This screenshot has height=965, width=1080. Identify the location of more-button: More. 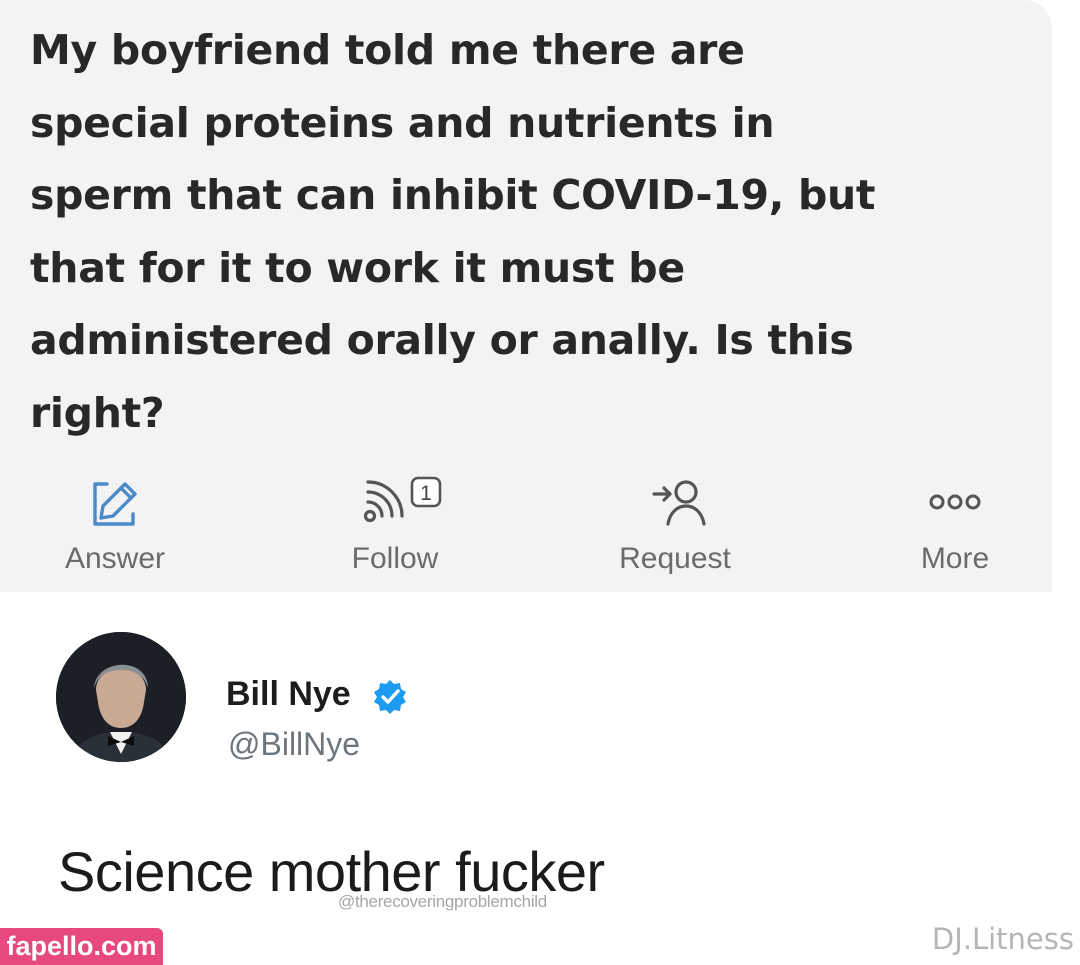
(955, 524).